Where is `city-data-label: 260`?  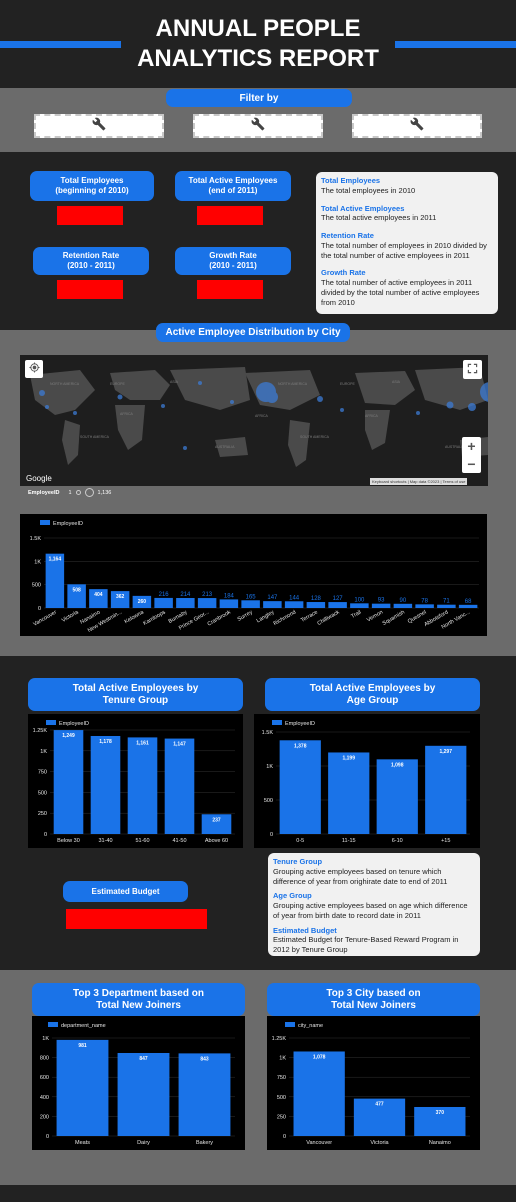 city-data-label: 260 is located at coordinates (142, 602).